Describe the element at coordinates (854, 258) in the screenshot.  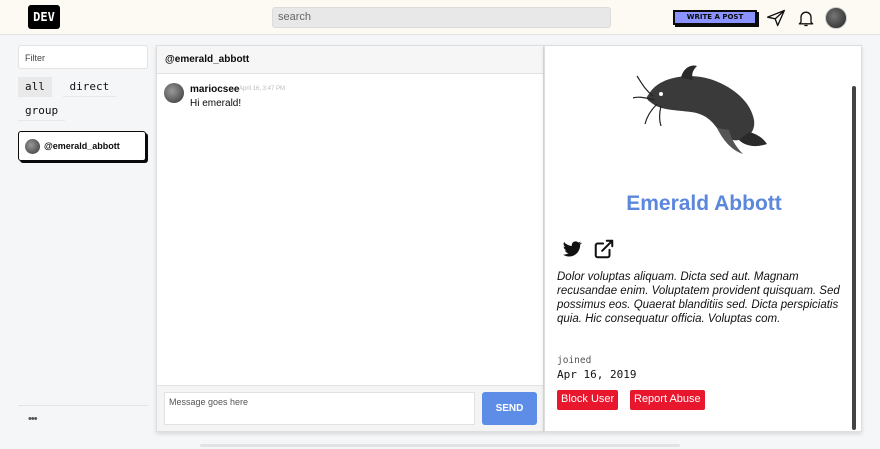
I see `profile-scrollbar` at that location.